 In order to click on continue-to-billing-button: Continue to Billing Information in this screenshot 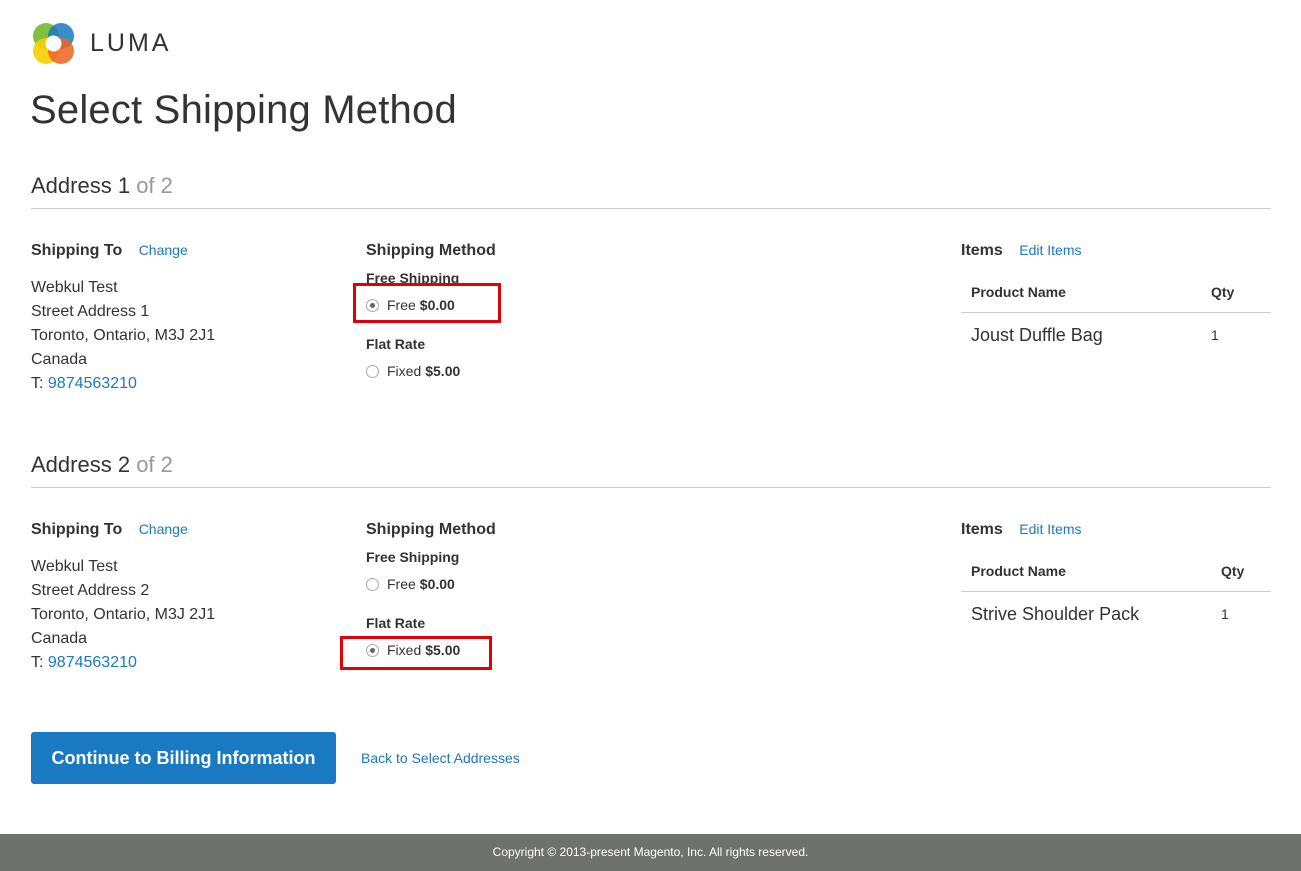, I will do `click(183, 758)`.